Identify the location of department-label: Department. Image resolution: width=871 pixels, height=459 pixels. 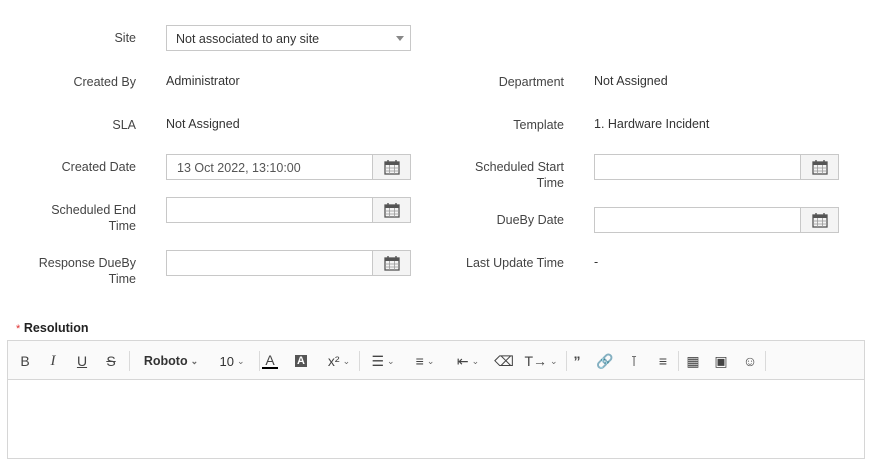
(531, 82).